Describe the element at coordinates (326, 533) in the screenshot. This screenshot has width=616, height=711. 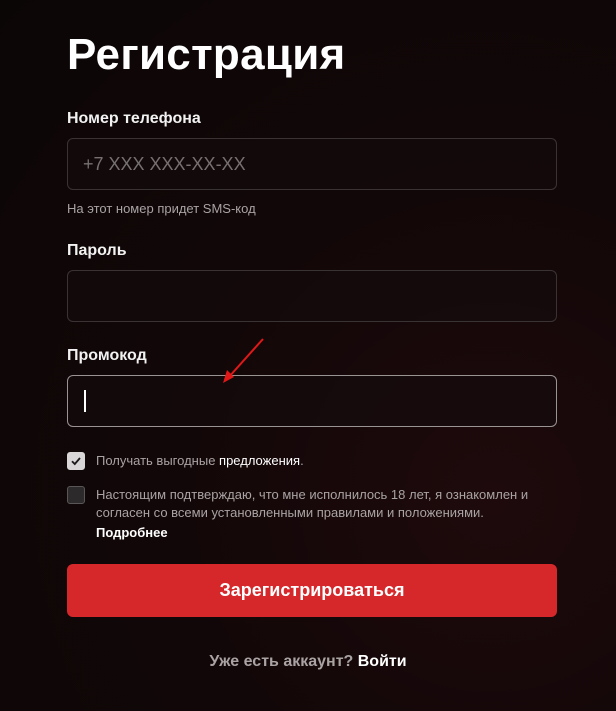
I see `more-link: Подробнее` at that location.